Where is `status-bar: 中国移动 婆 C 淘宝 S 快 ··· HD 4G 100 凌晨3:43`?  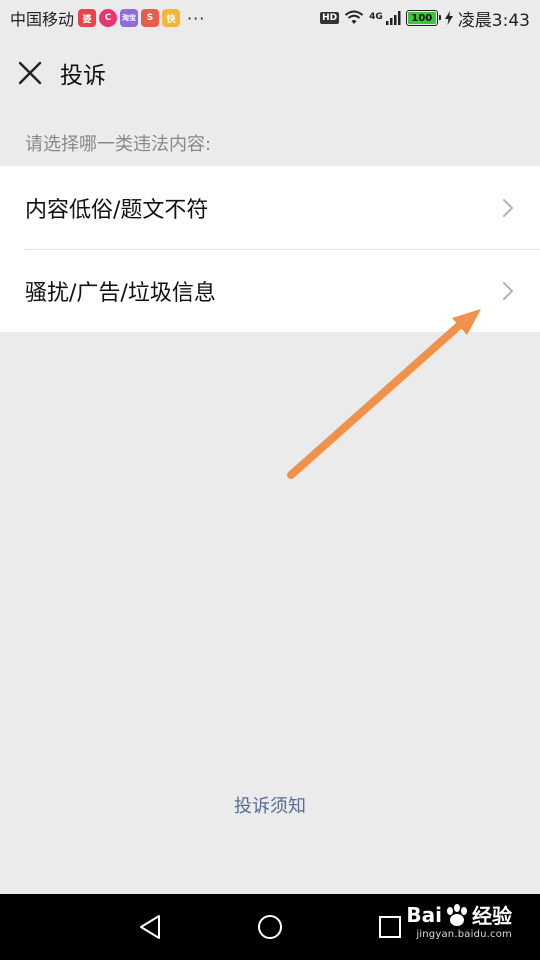 status-bar: 中国移动 婆 C 淘宝 S 快 ··· HD 4G 100 凌晨3:43 is located at coordinates (270, 18).